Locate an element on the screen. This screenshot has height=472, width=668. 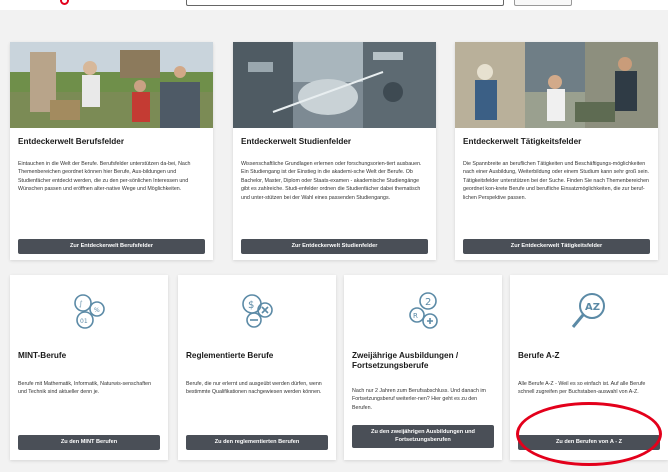
berufsfelder-image is located at coordinates (111, 85).